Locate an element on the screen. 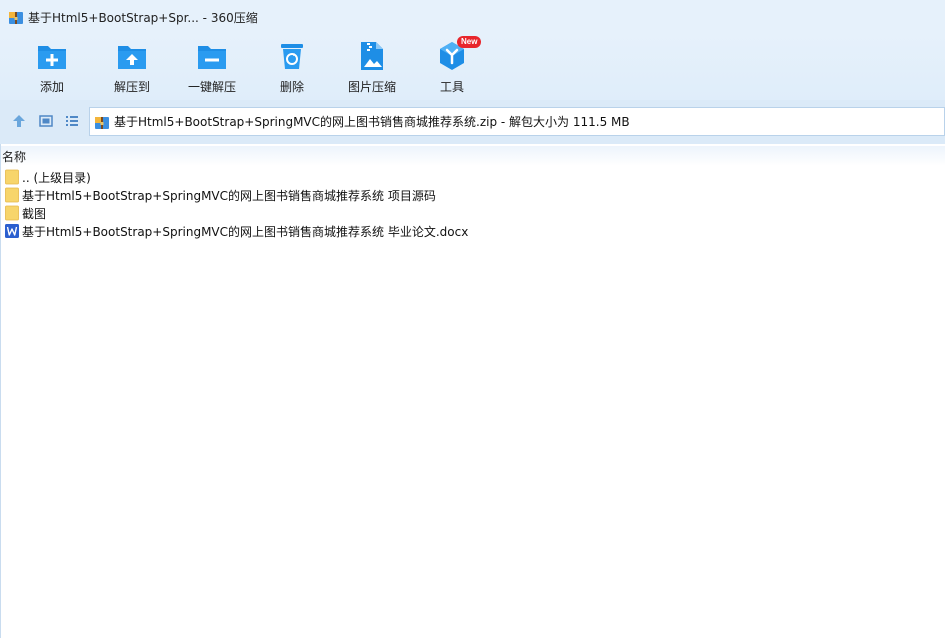 The image size is (945, 638). delete-label: 删除 is located at coordinates (291, 87).